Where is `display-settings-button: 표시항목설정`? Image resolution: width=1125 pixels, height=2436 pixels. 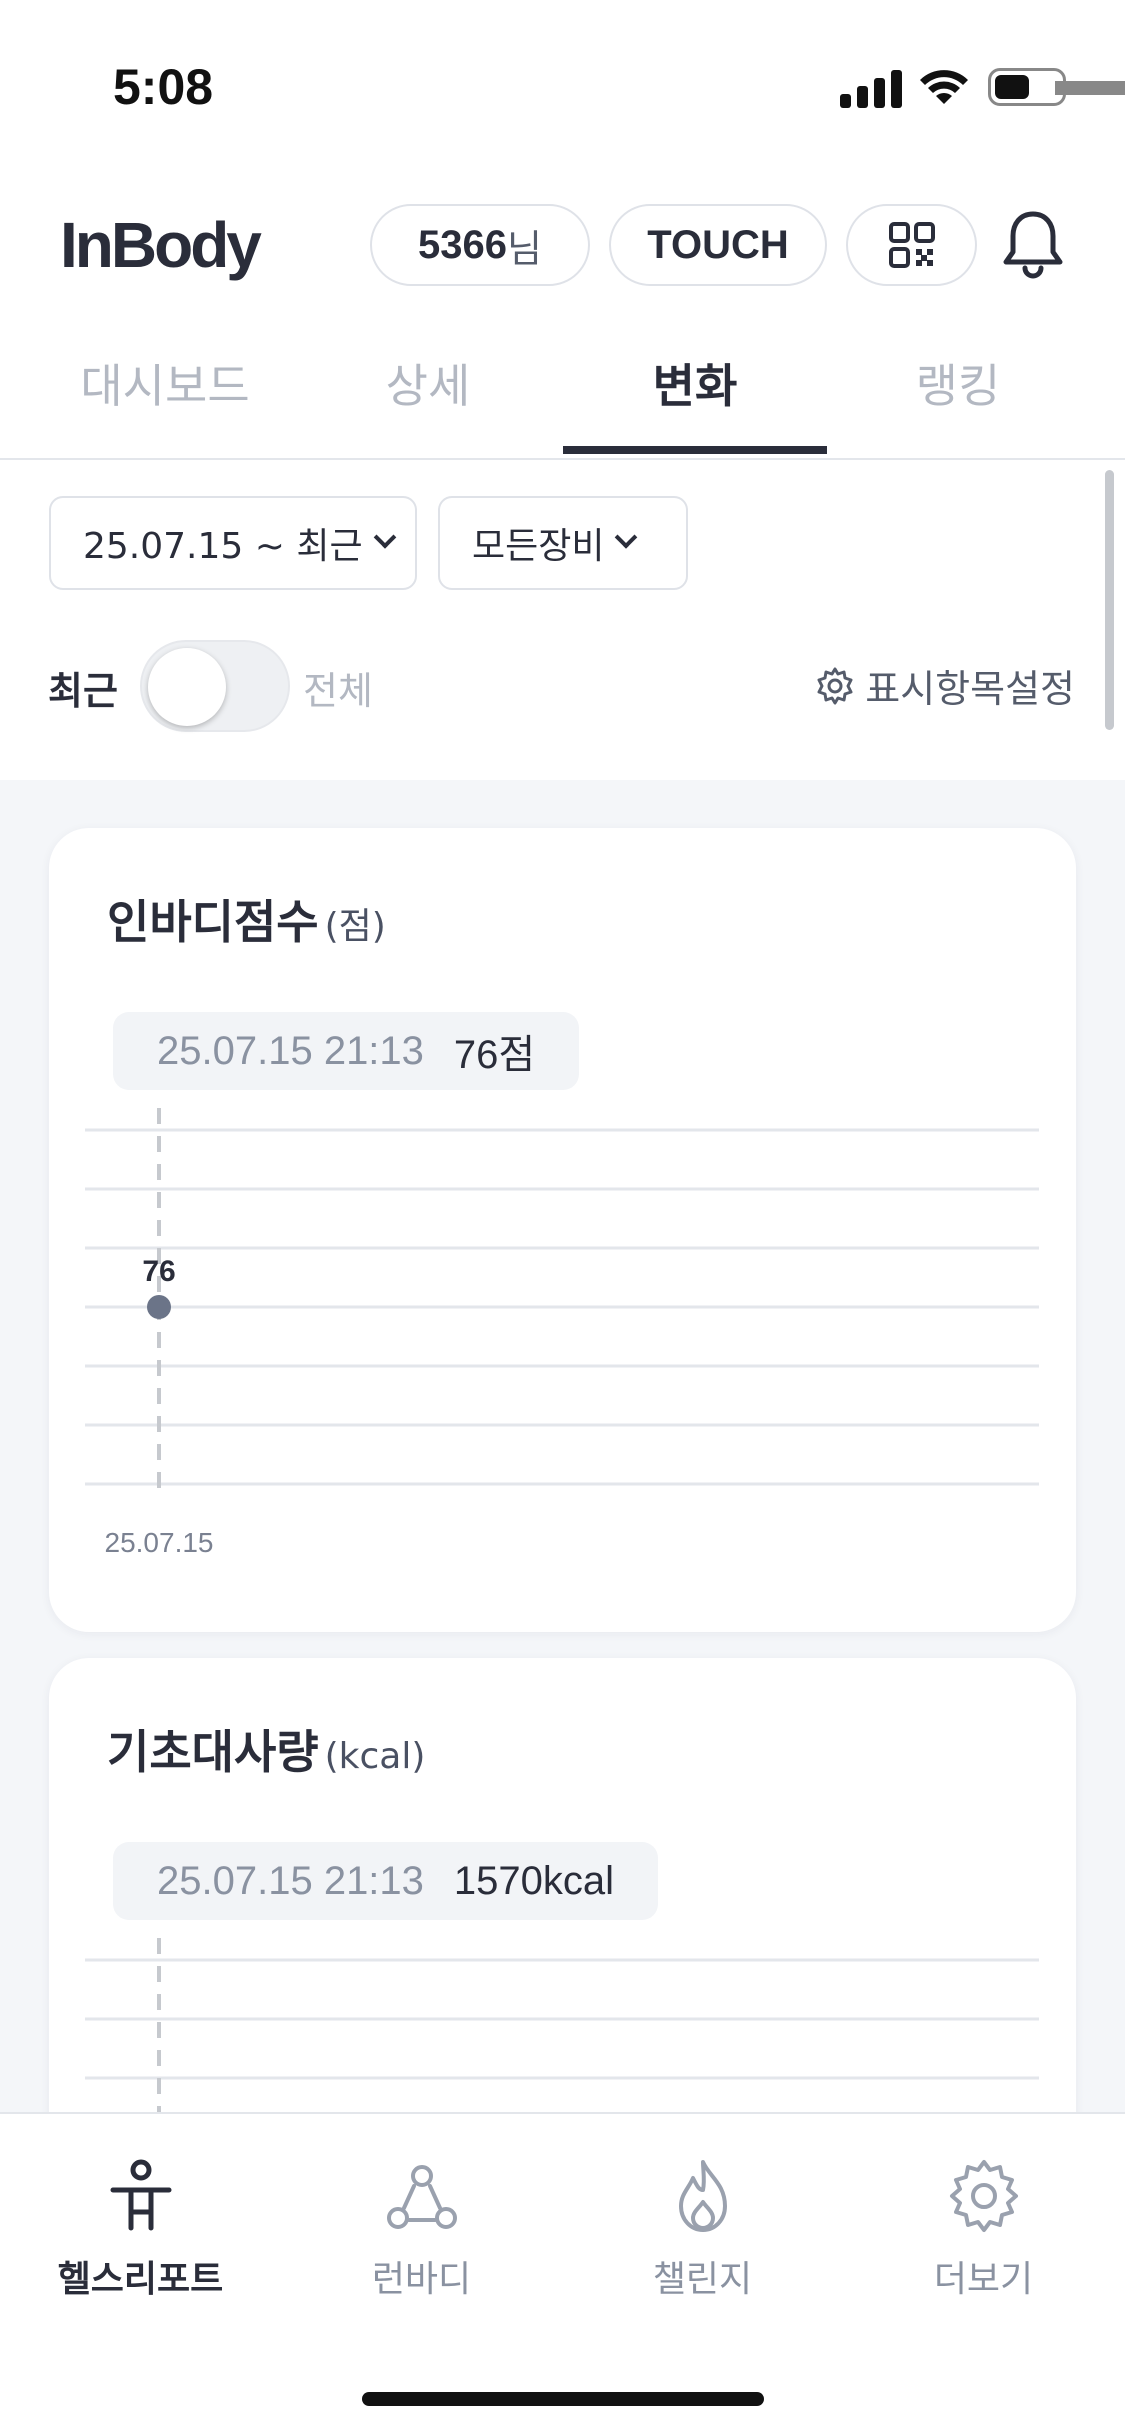
display-settings-button: 표시항목설정 is located at coordinates (945, 685).